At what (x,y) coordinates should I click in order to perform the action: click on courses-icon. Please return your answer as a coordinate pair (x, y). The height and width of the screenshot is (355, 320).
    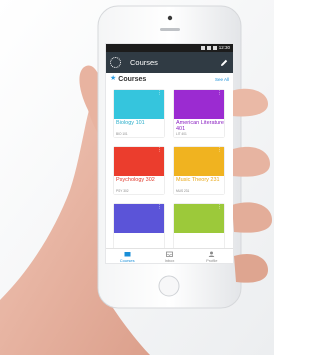
    Looking at the image, I should click on (127, 253).